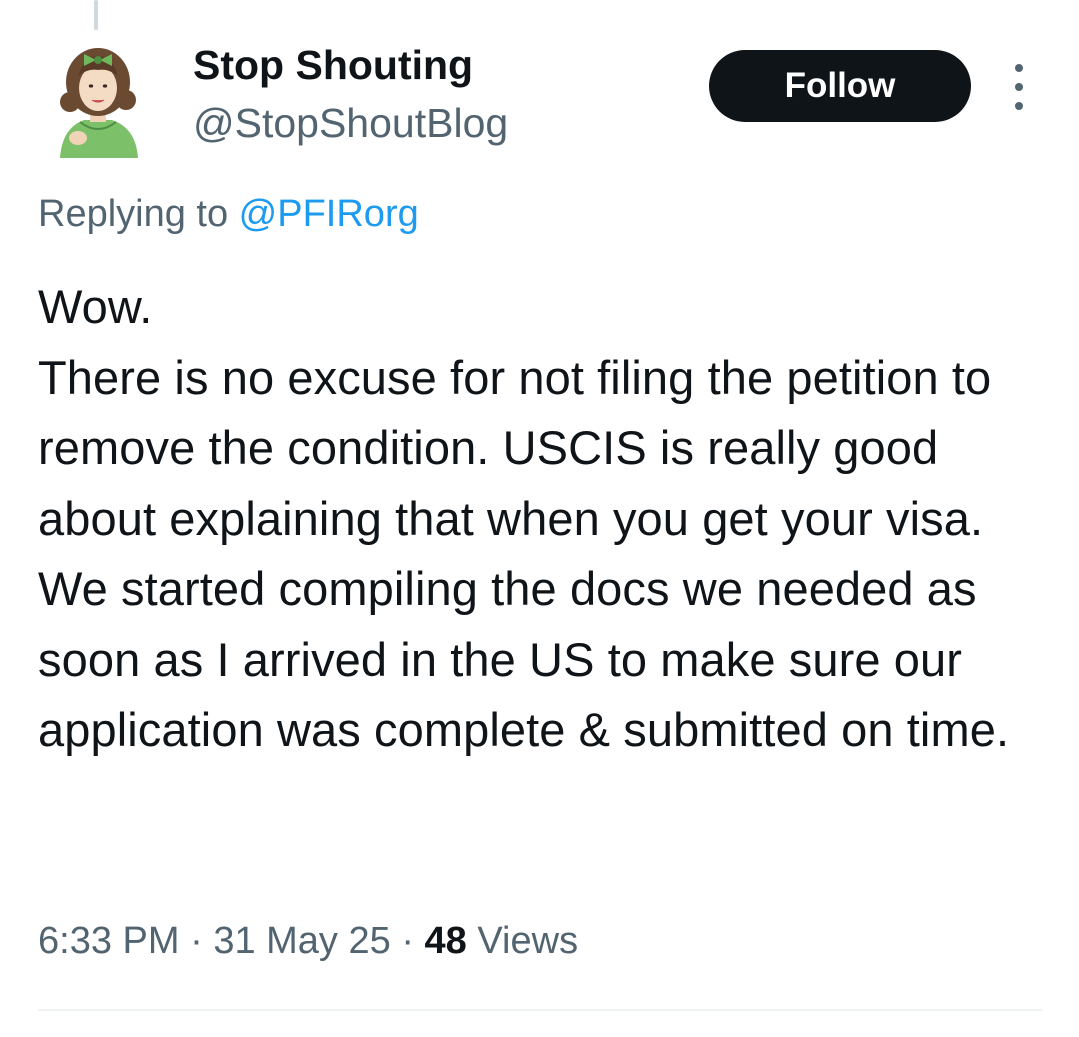 The width and height of the screenshot is (1079, 1037). I want to click on author-handle: @StopShoutBlog, so click(350, 123).